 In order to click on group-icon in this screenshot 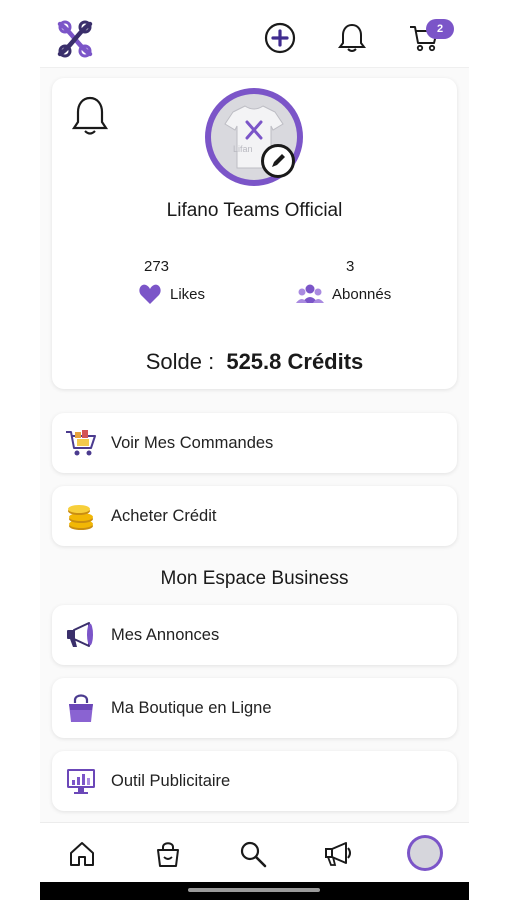, I will do `click(310, 293)`.